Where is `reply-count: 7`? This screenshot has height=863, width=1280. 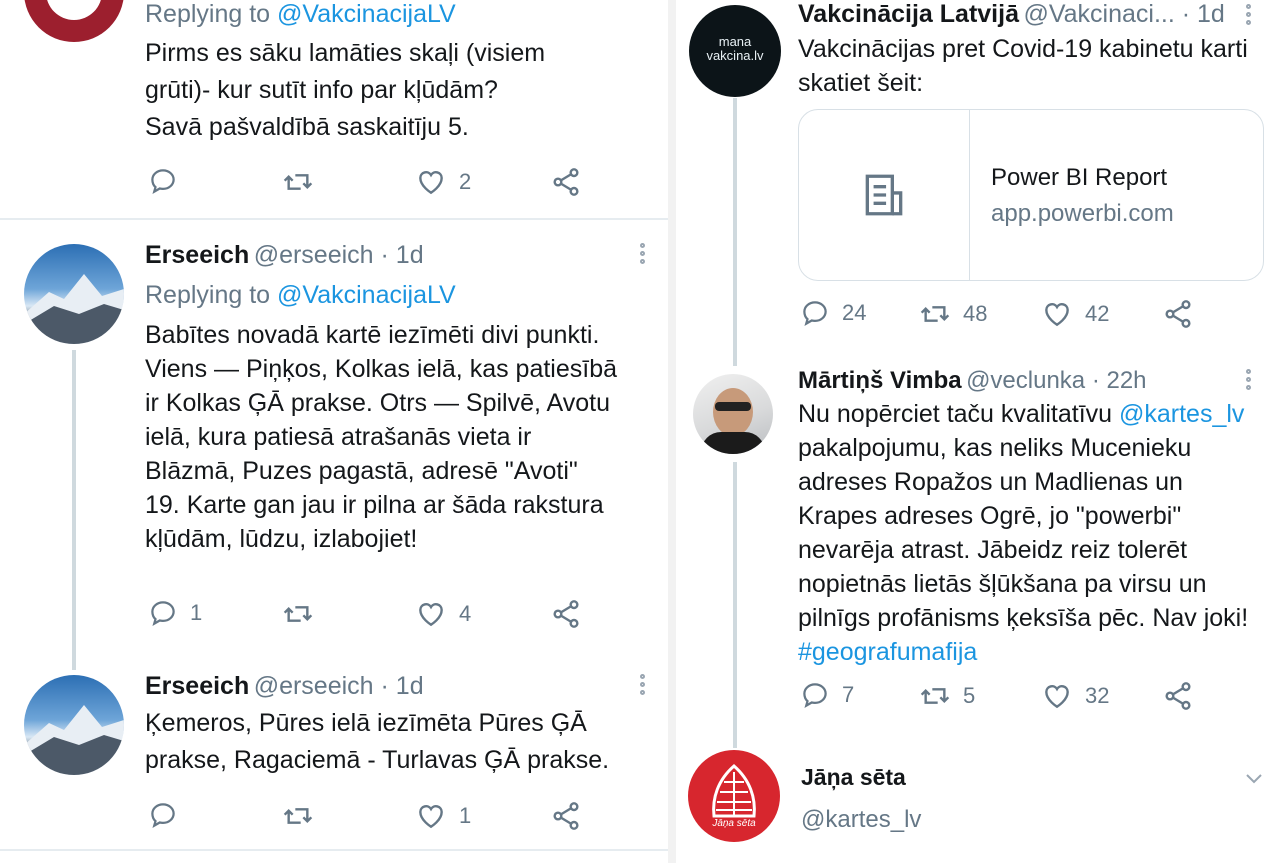 reply-count: 7 is located at coordinates (848, 694).